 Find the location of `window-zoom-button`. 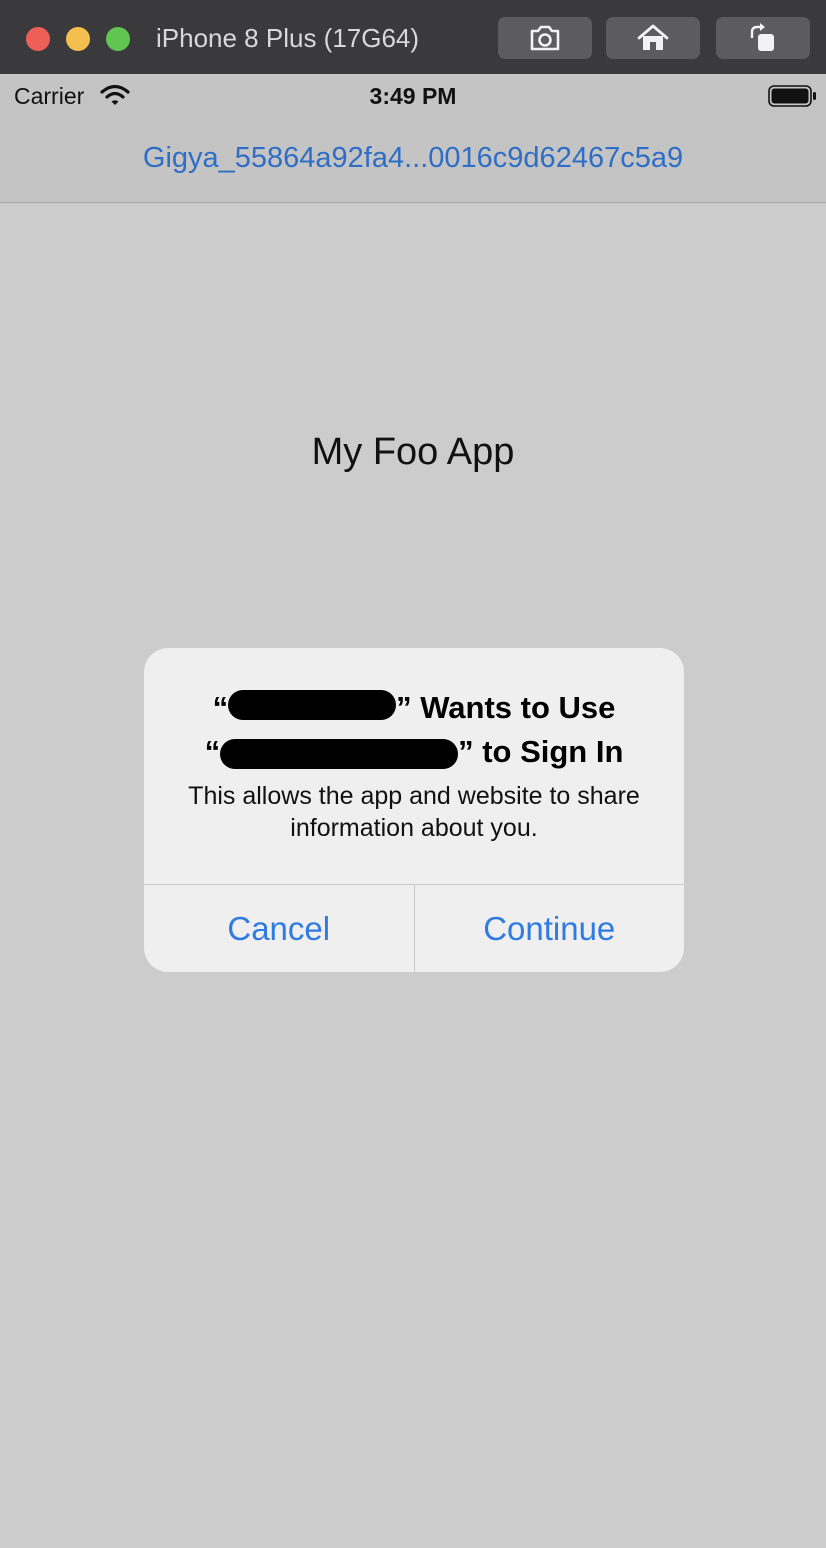

window-zoom-button is located at coordinates (118, 39).